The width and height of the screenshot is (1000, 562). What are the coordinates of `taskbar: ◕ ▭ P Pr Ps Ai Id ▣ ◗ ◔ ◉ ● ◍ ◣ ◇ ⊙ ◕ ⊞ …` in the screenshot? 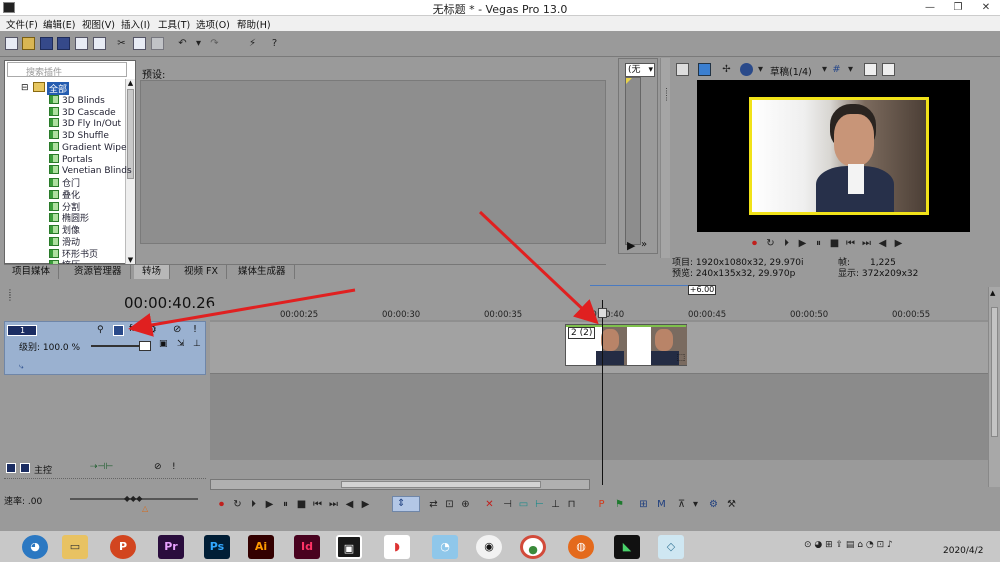 It's located at (500, 546).